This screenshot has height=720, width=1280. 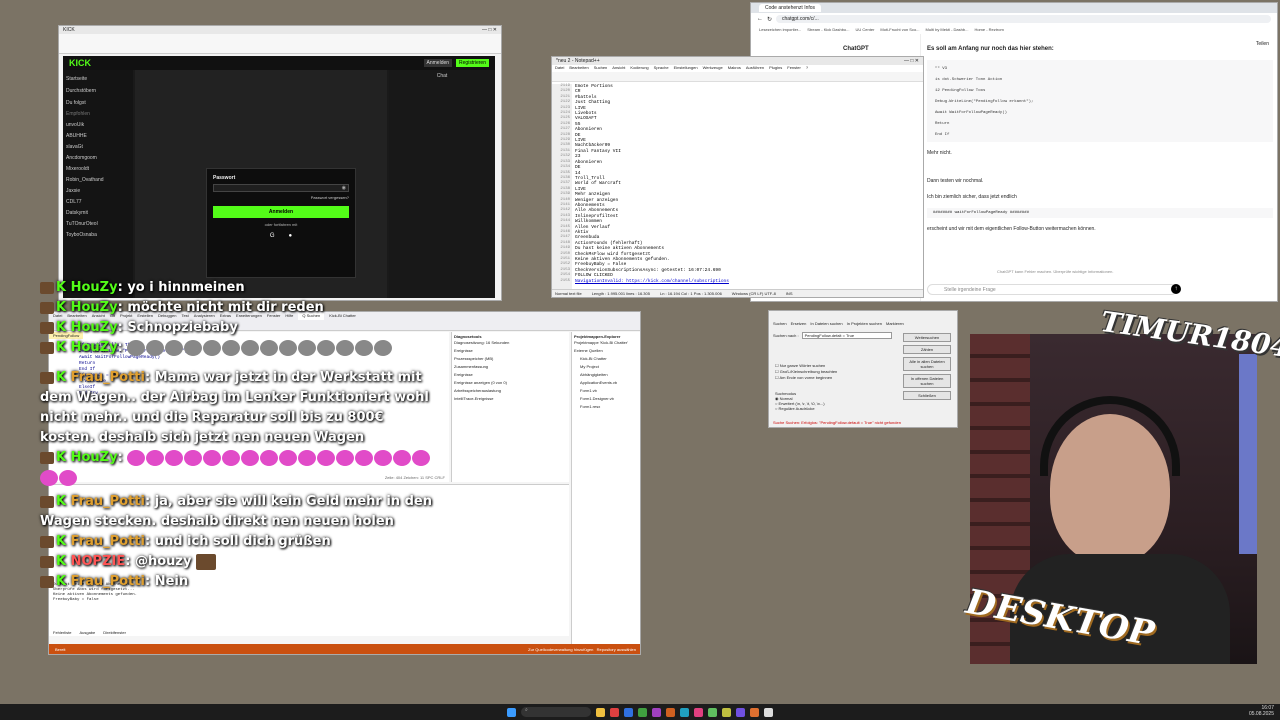 I want to click on sidebar-item: ABUHHE, so click(x=98, y=136).